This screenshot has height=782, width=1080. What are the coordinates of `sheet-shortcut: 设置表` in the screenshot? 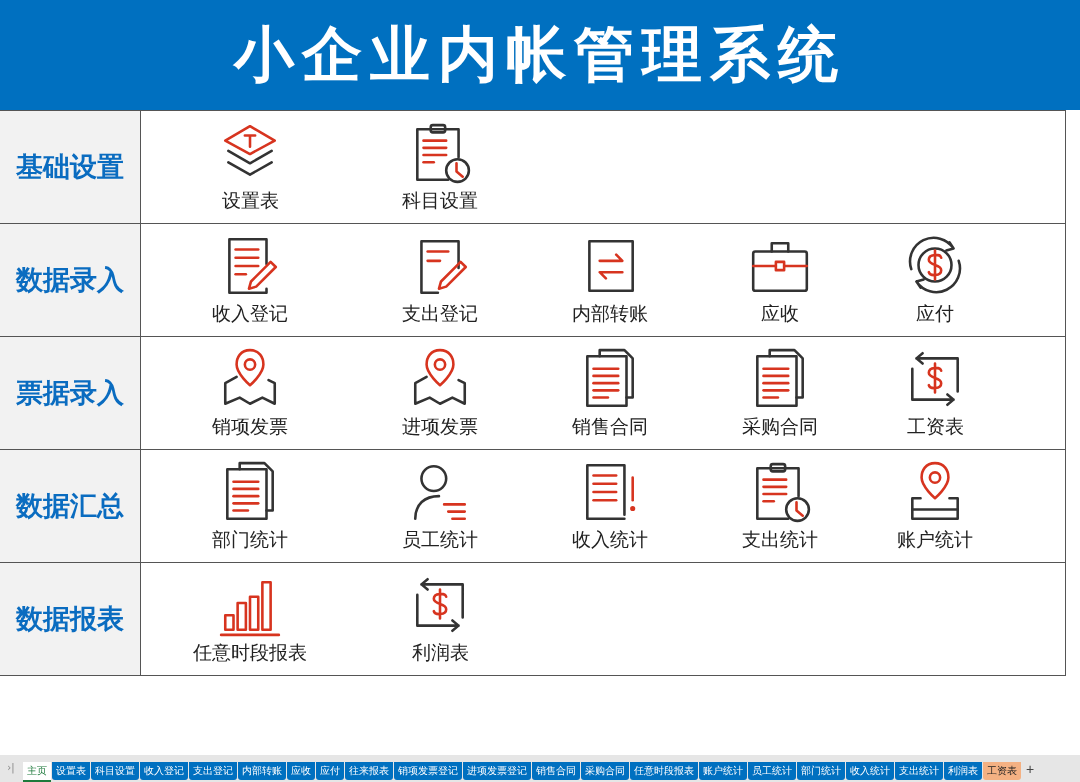 It's located at (250, 167).